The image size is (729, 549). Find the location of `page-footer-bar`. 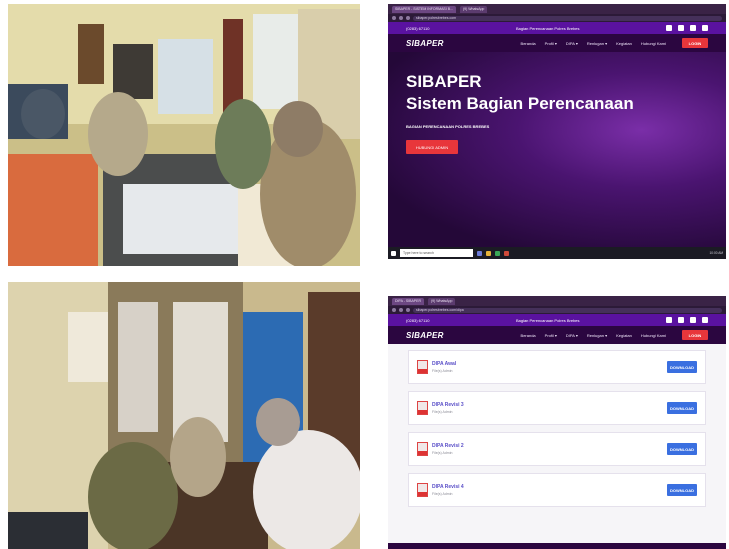

page-footer-bar is located at coordinates (557, 546).